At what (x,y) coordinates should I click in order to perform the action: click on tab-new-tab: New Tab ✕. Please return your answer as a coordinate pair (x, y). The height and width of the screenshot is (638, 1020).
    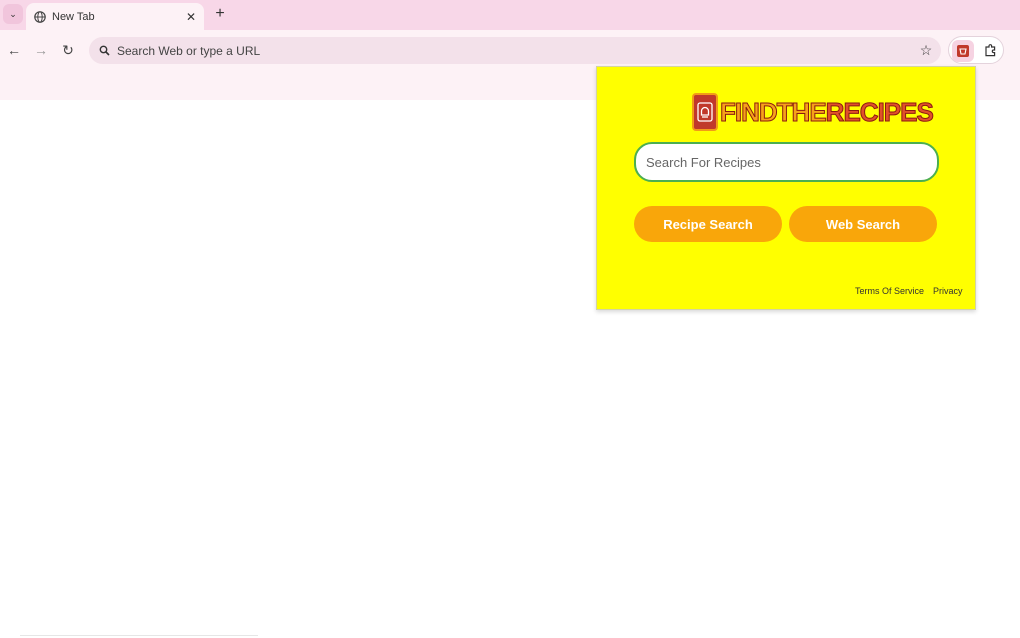
    Looking at the image, I should click on (115, 16).